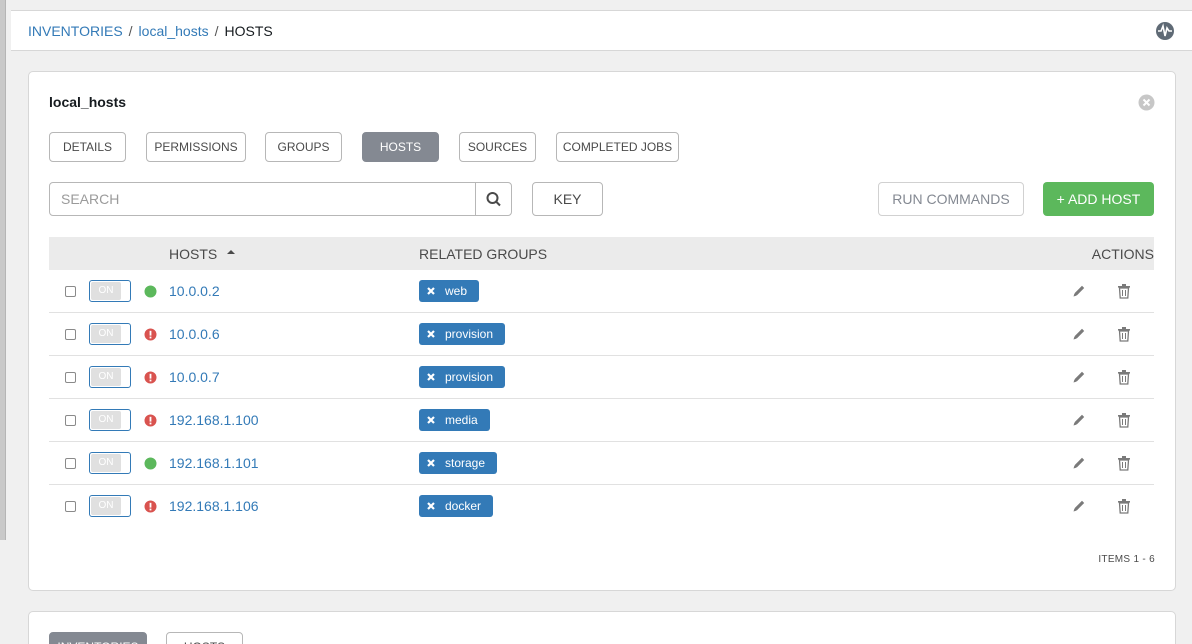 The image size is (1192, 644). Describe the element at coordinates (214, 506) in the screenshot. I see `host-name-link: 192.168.1.106` at that location.